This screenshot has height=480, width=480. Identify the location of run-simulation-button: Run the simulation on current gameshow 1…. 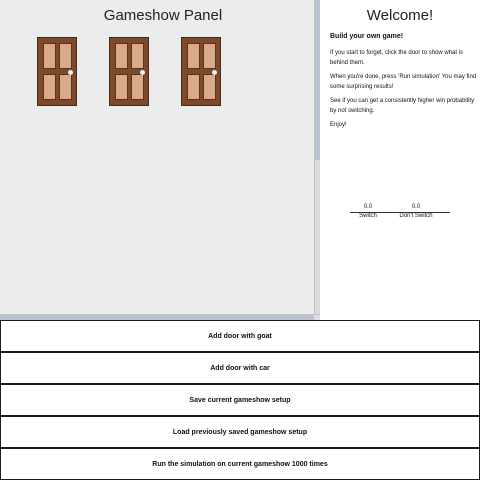
(240, 464).